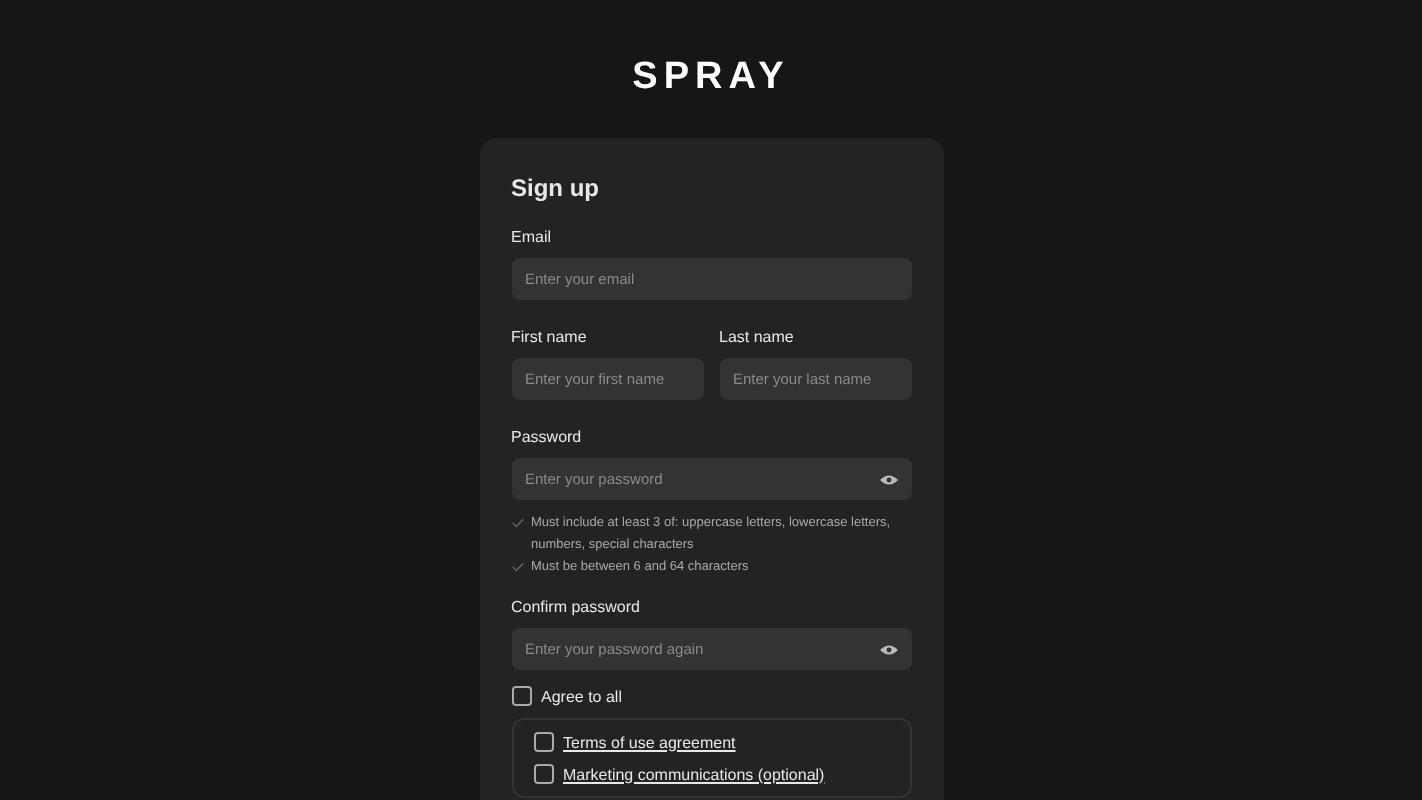 The width and height of the screenshot is (1422, 800). What do you see at coordinates (547, 437) in the screenshot?
I see `field-label: Password` at bounding box center [547, 437].